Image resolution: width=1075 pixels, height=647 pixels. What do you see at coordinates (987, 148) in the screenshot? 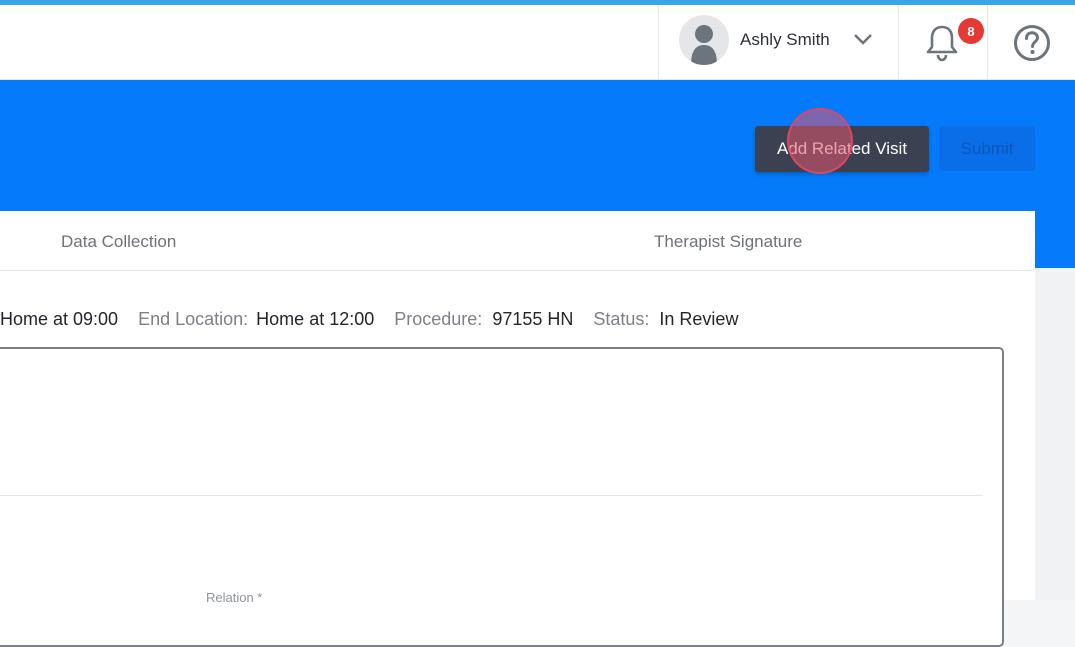
I see `submit-button: Submit` at bounding box center [987, 148].